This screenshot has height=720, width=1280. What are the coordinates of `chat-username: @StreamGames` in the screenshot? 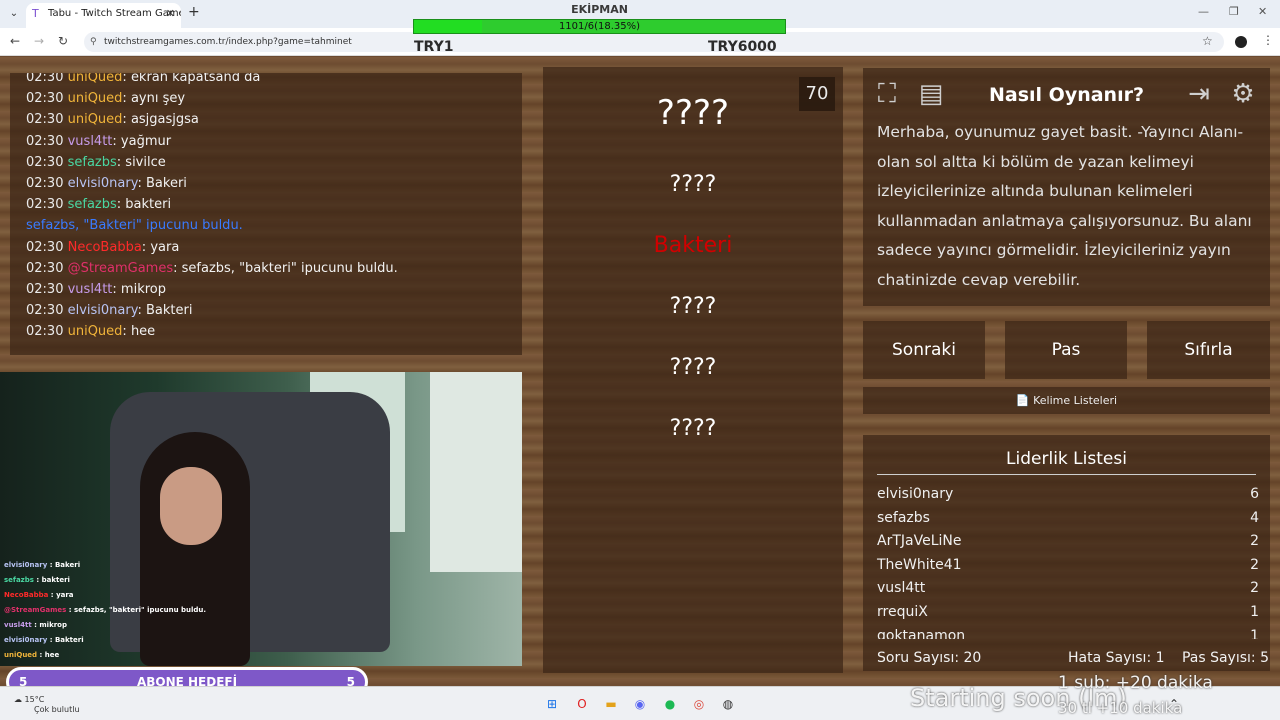 It's located at (121, 268).